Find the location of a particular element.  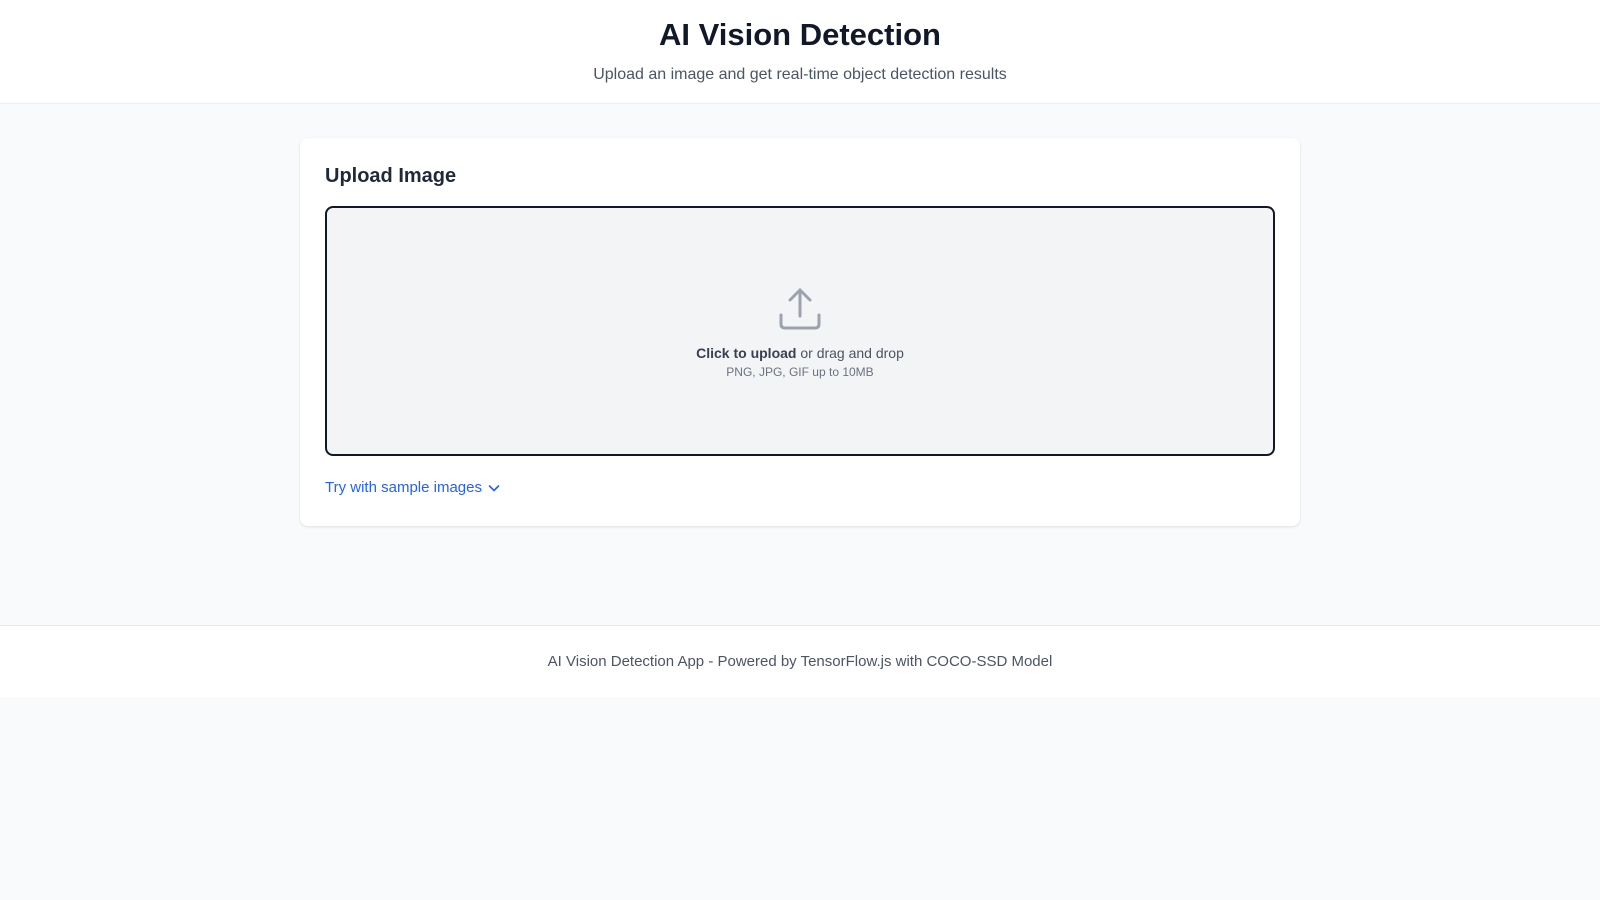

drag-drop-text: or drag and drop is located at coordinates (850, 353).